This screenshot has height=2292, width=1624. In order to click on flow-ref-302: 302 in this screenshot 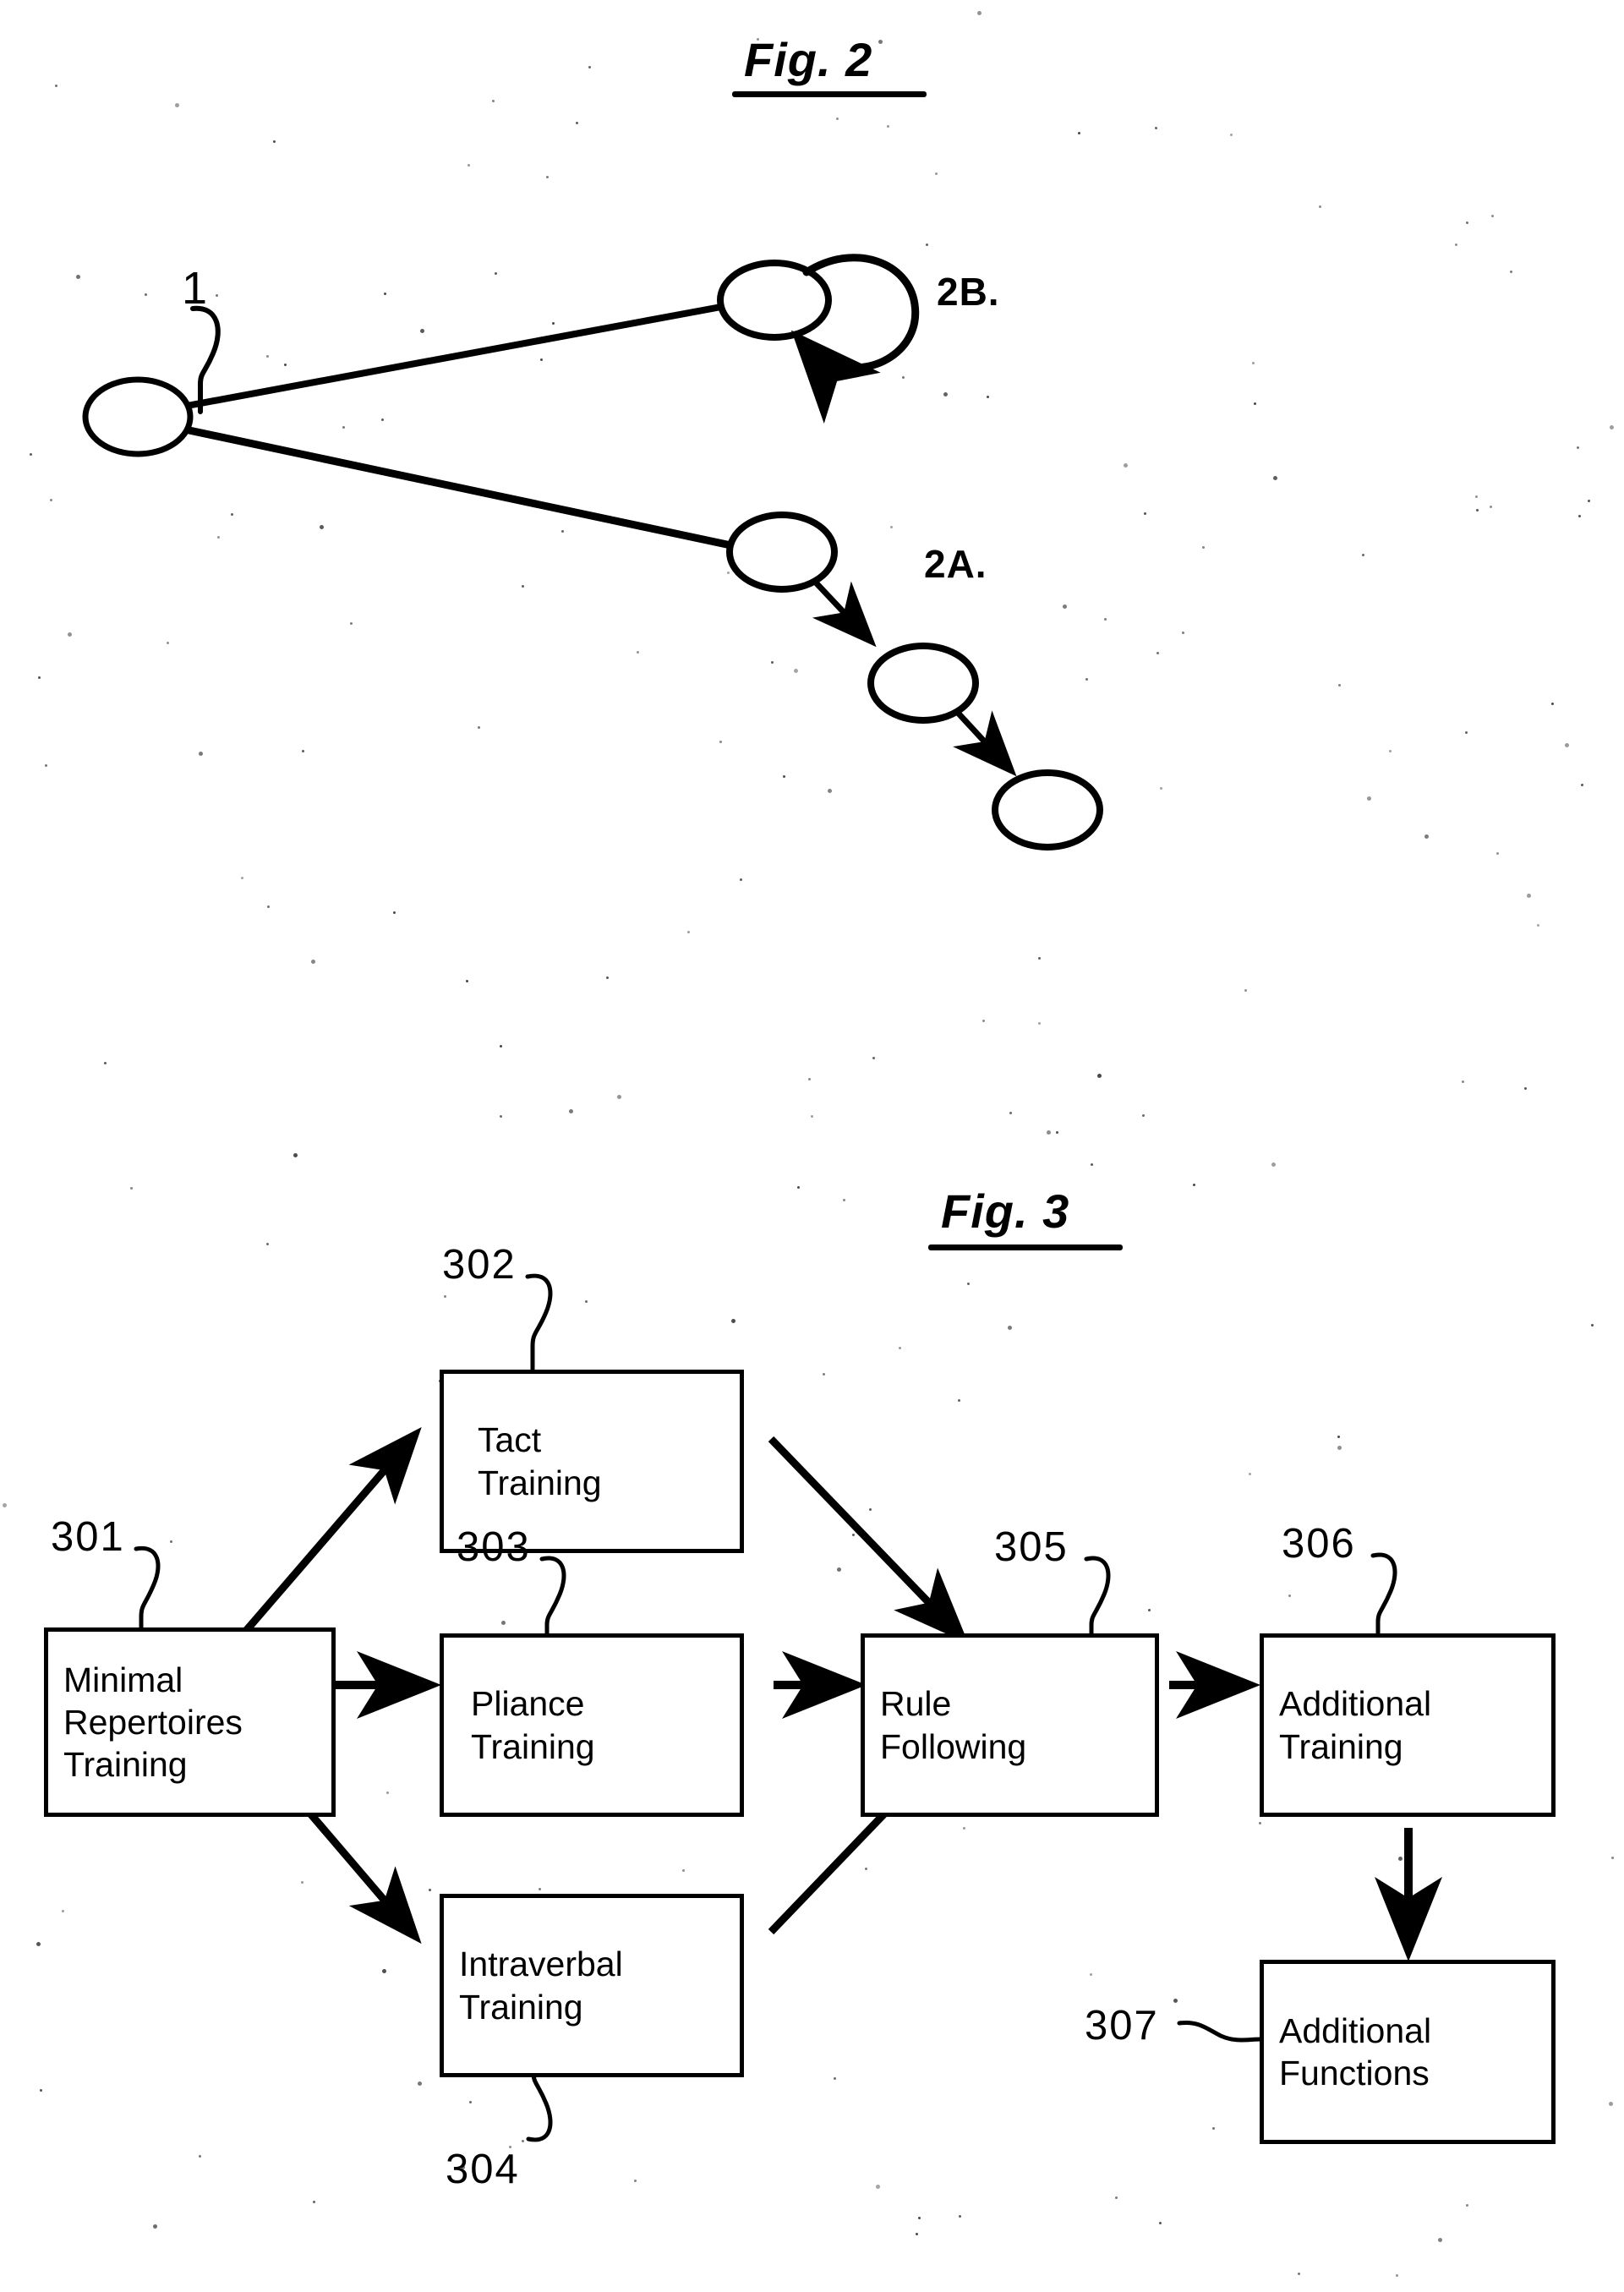, I will do `click(479, 1265)`.